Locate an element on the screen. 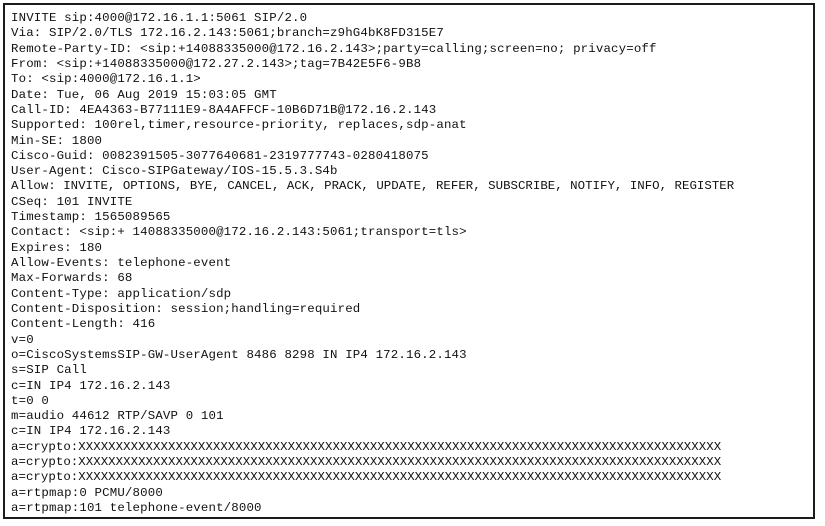 The height and width of the screenshot is (526, 825). sip-line: CSeq: 101 INVITE is located at coordinates (72, 201).